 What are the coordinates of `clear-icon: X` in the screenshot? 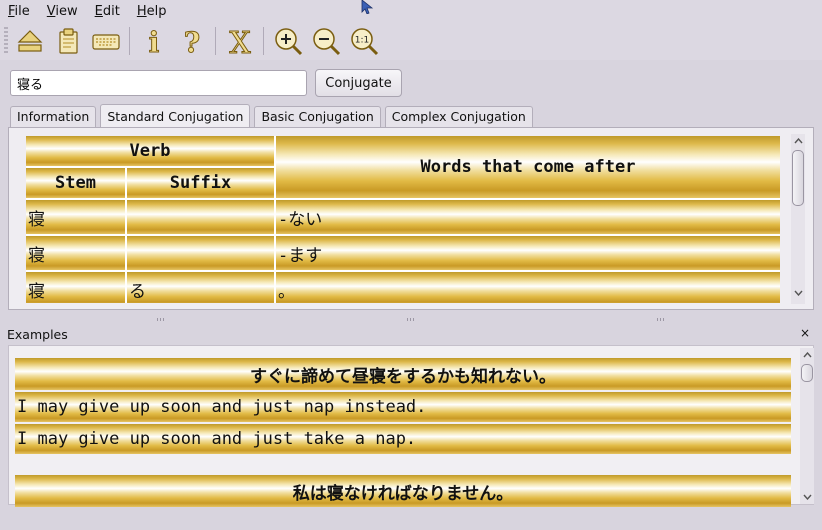 It's located at (240, 41).